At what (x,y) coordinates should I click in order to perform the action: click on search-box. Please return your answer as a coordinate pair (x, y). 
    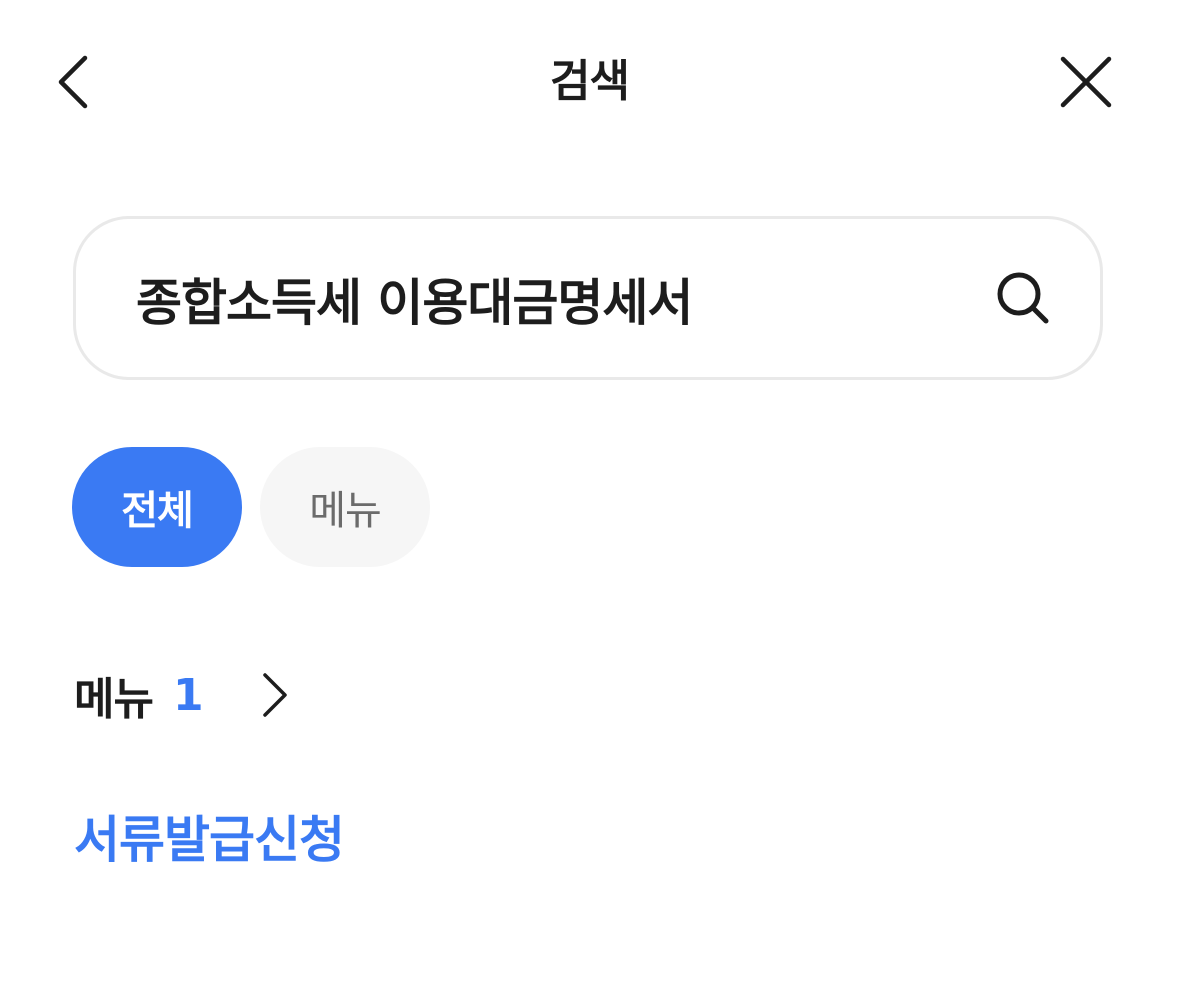
    Looking at the image, I should click on (588, 298).